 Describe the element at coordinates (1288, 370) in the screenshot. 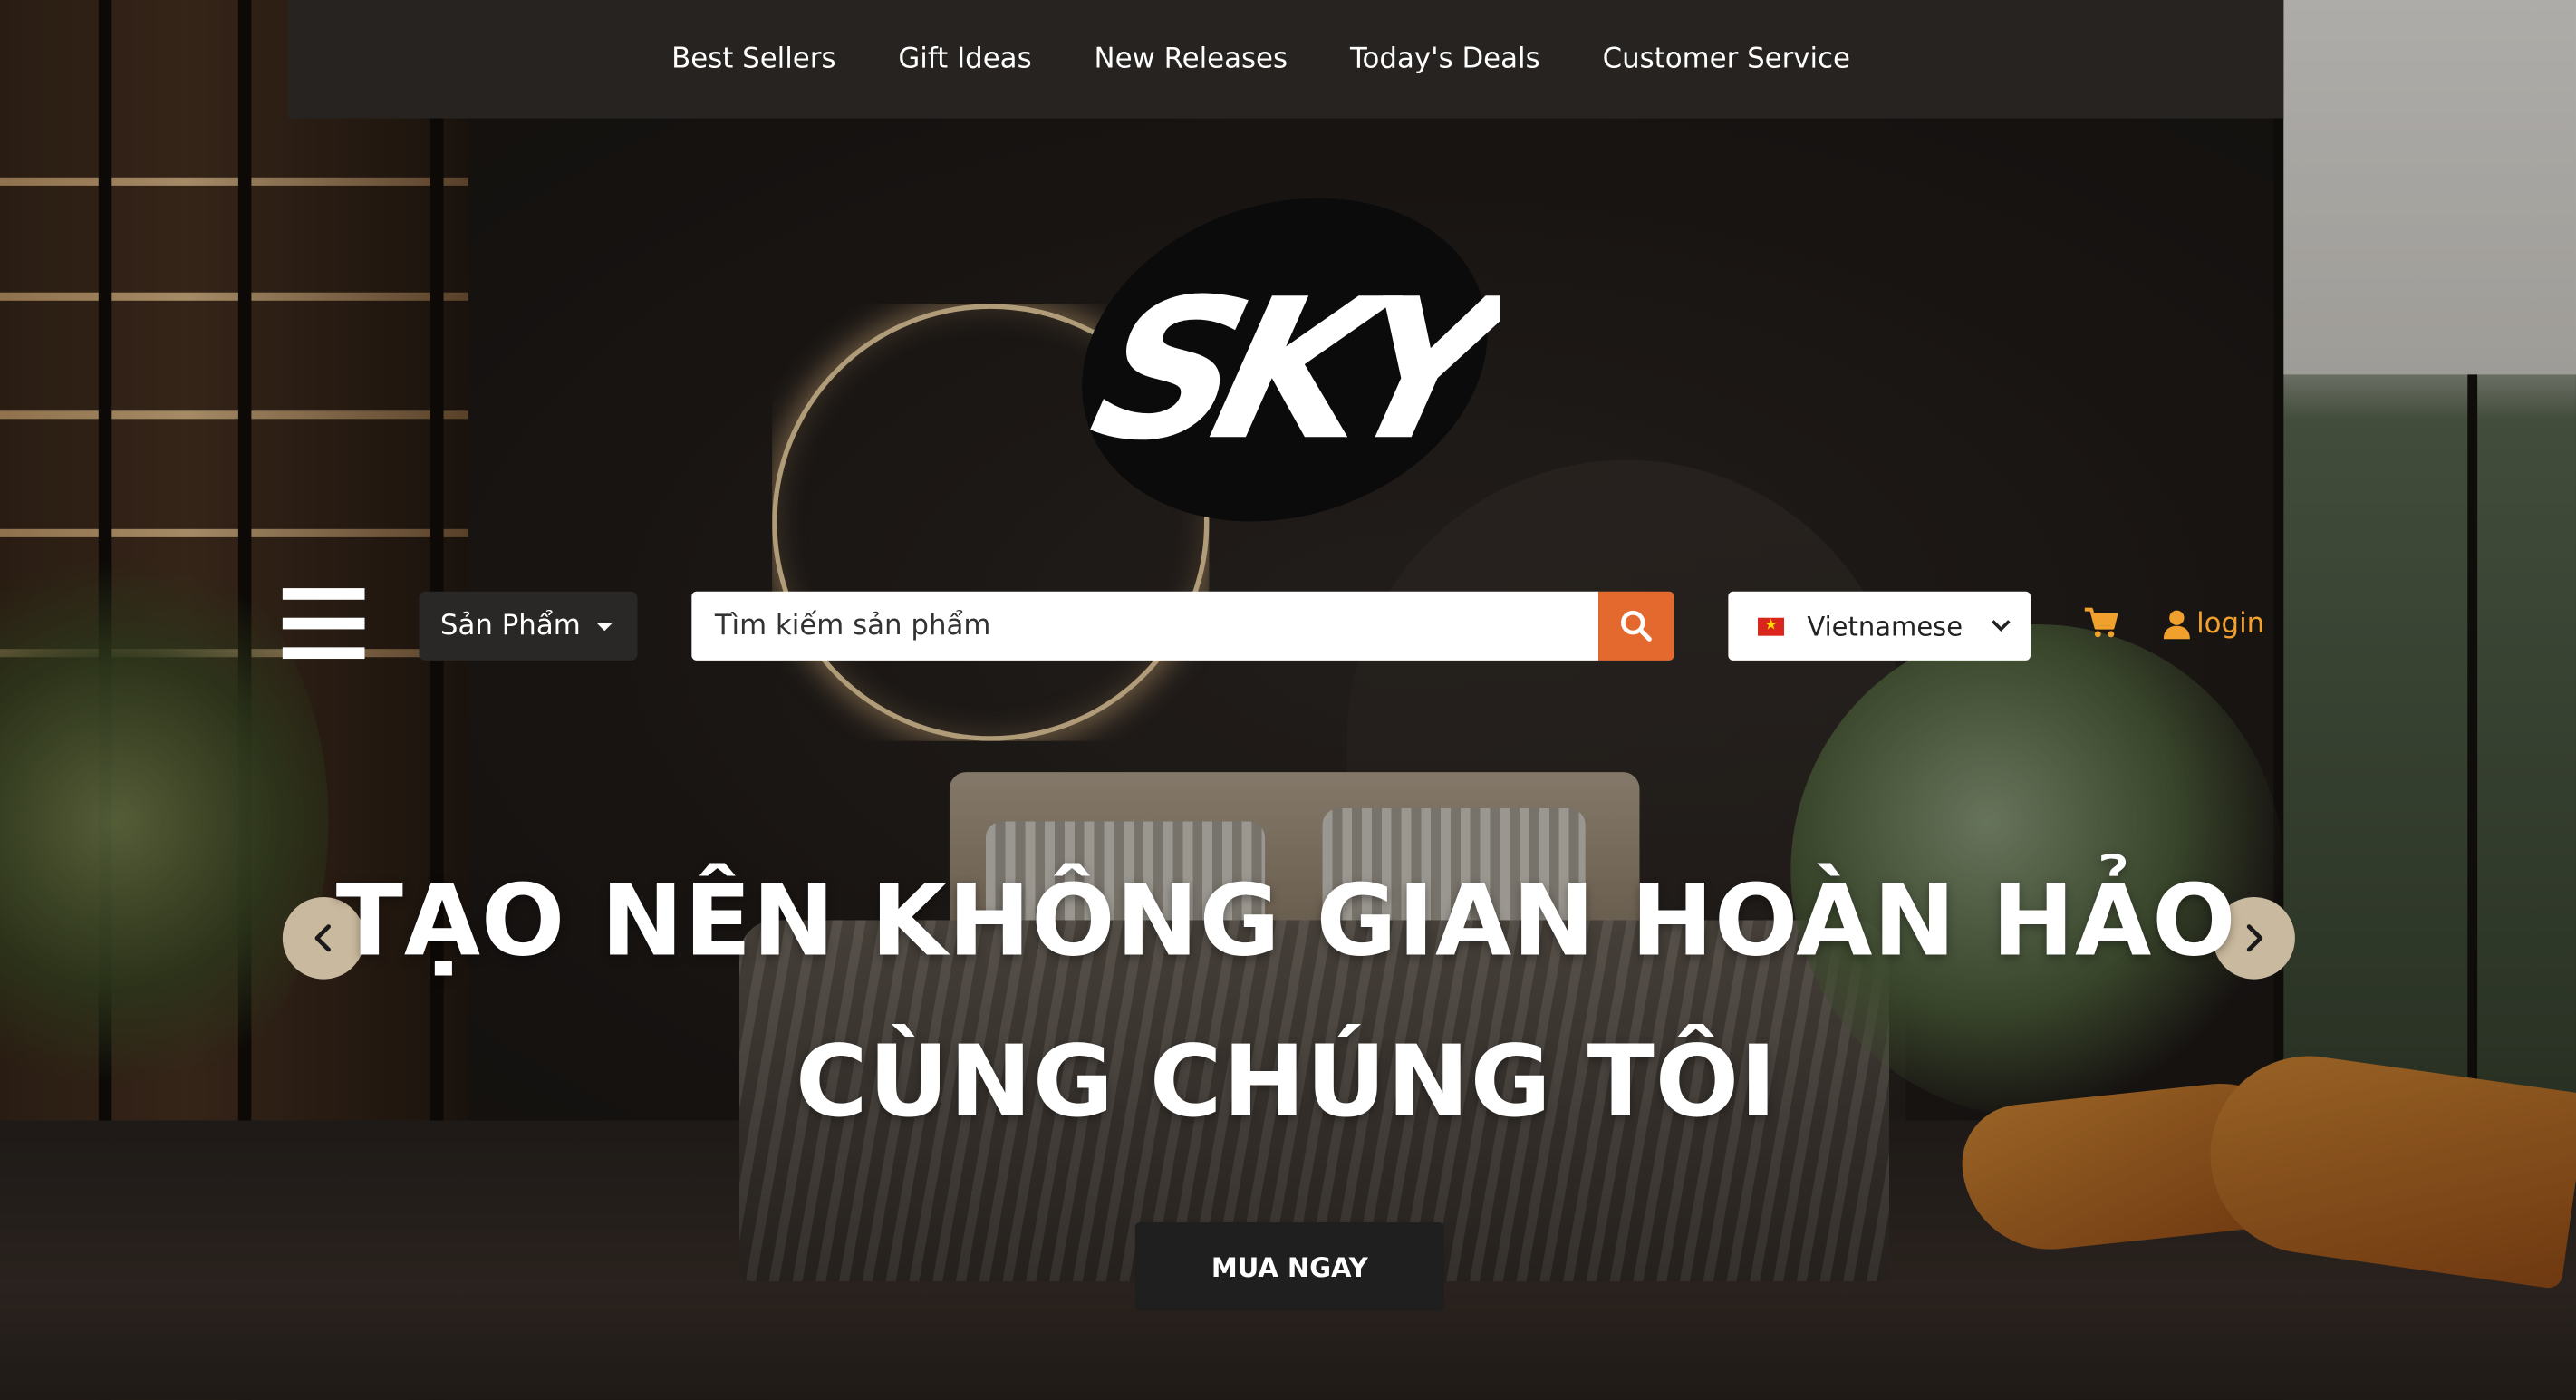

I see `logo-text: SKY` at that location.